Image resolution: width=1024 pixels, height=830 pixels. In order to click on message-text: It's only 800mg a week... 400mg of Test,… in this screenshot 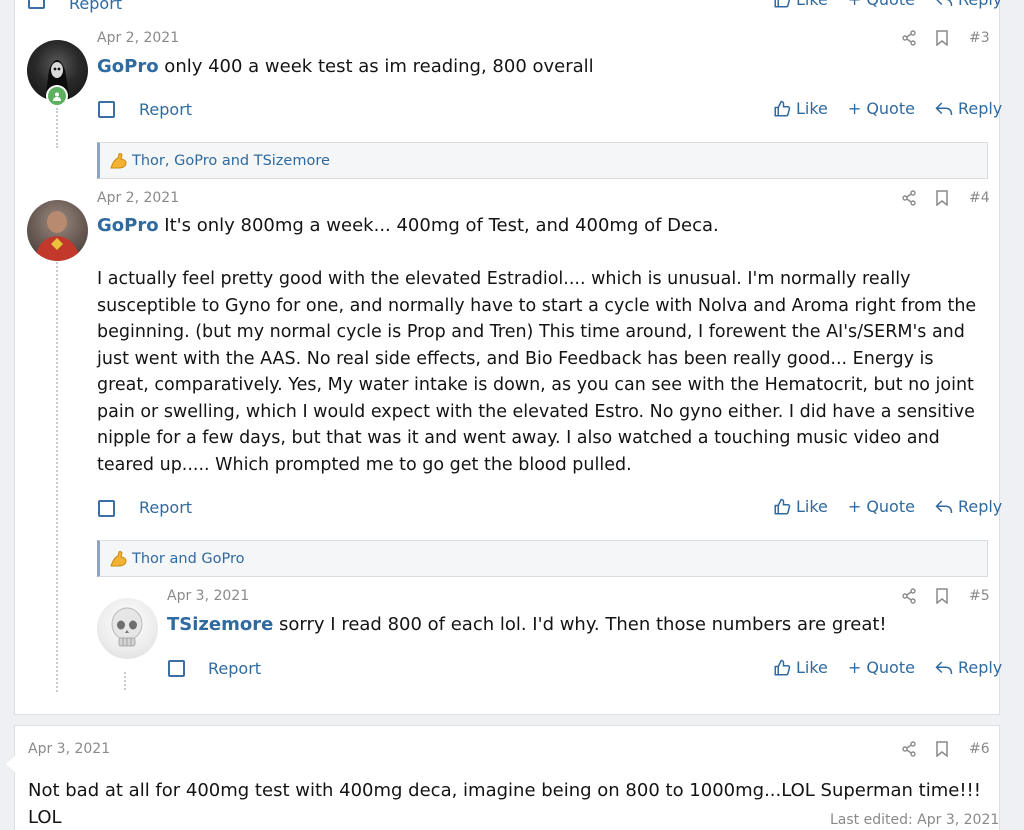, I will do `click(438, 225)`.